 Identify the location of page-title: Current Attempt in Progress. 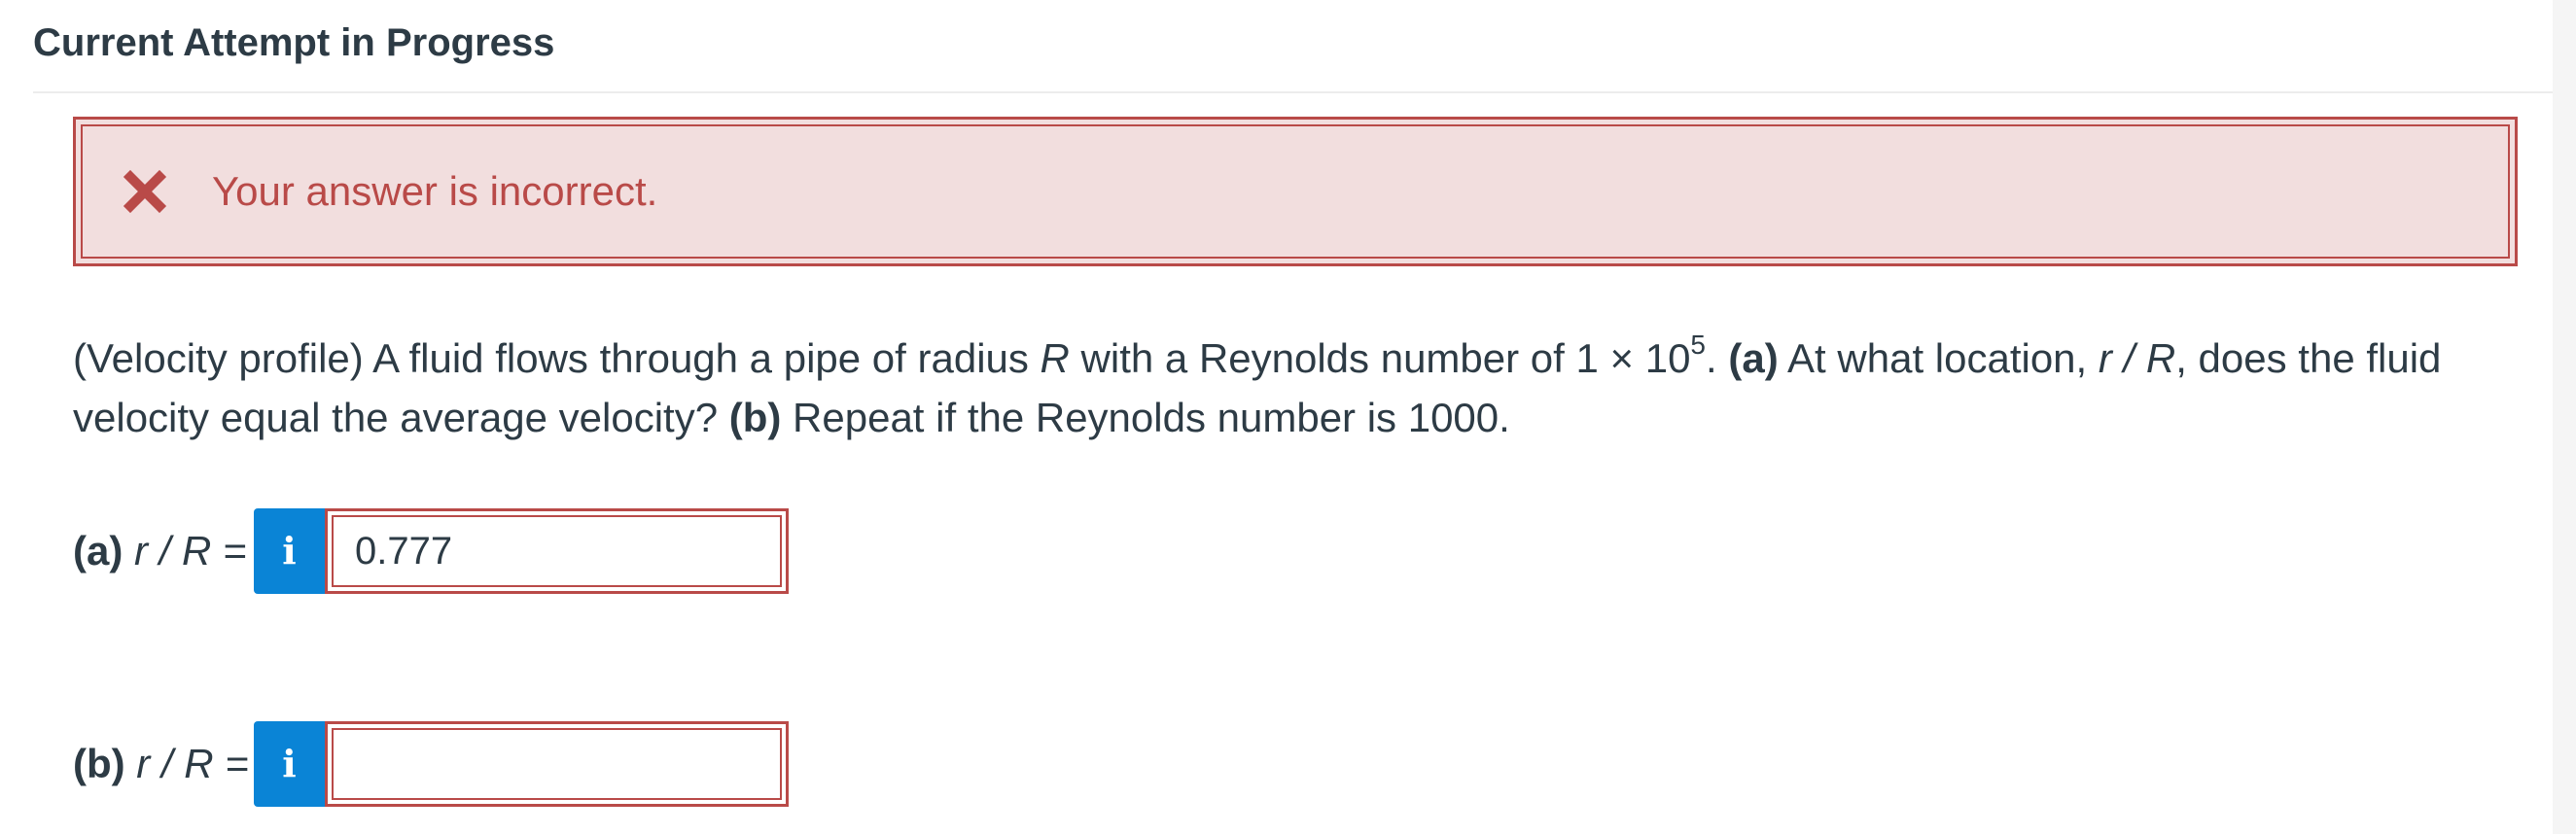
(294, 42).